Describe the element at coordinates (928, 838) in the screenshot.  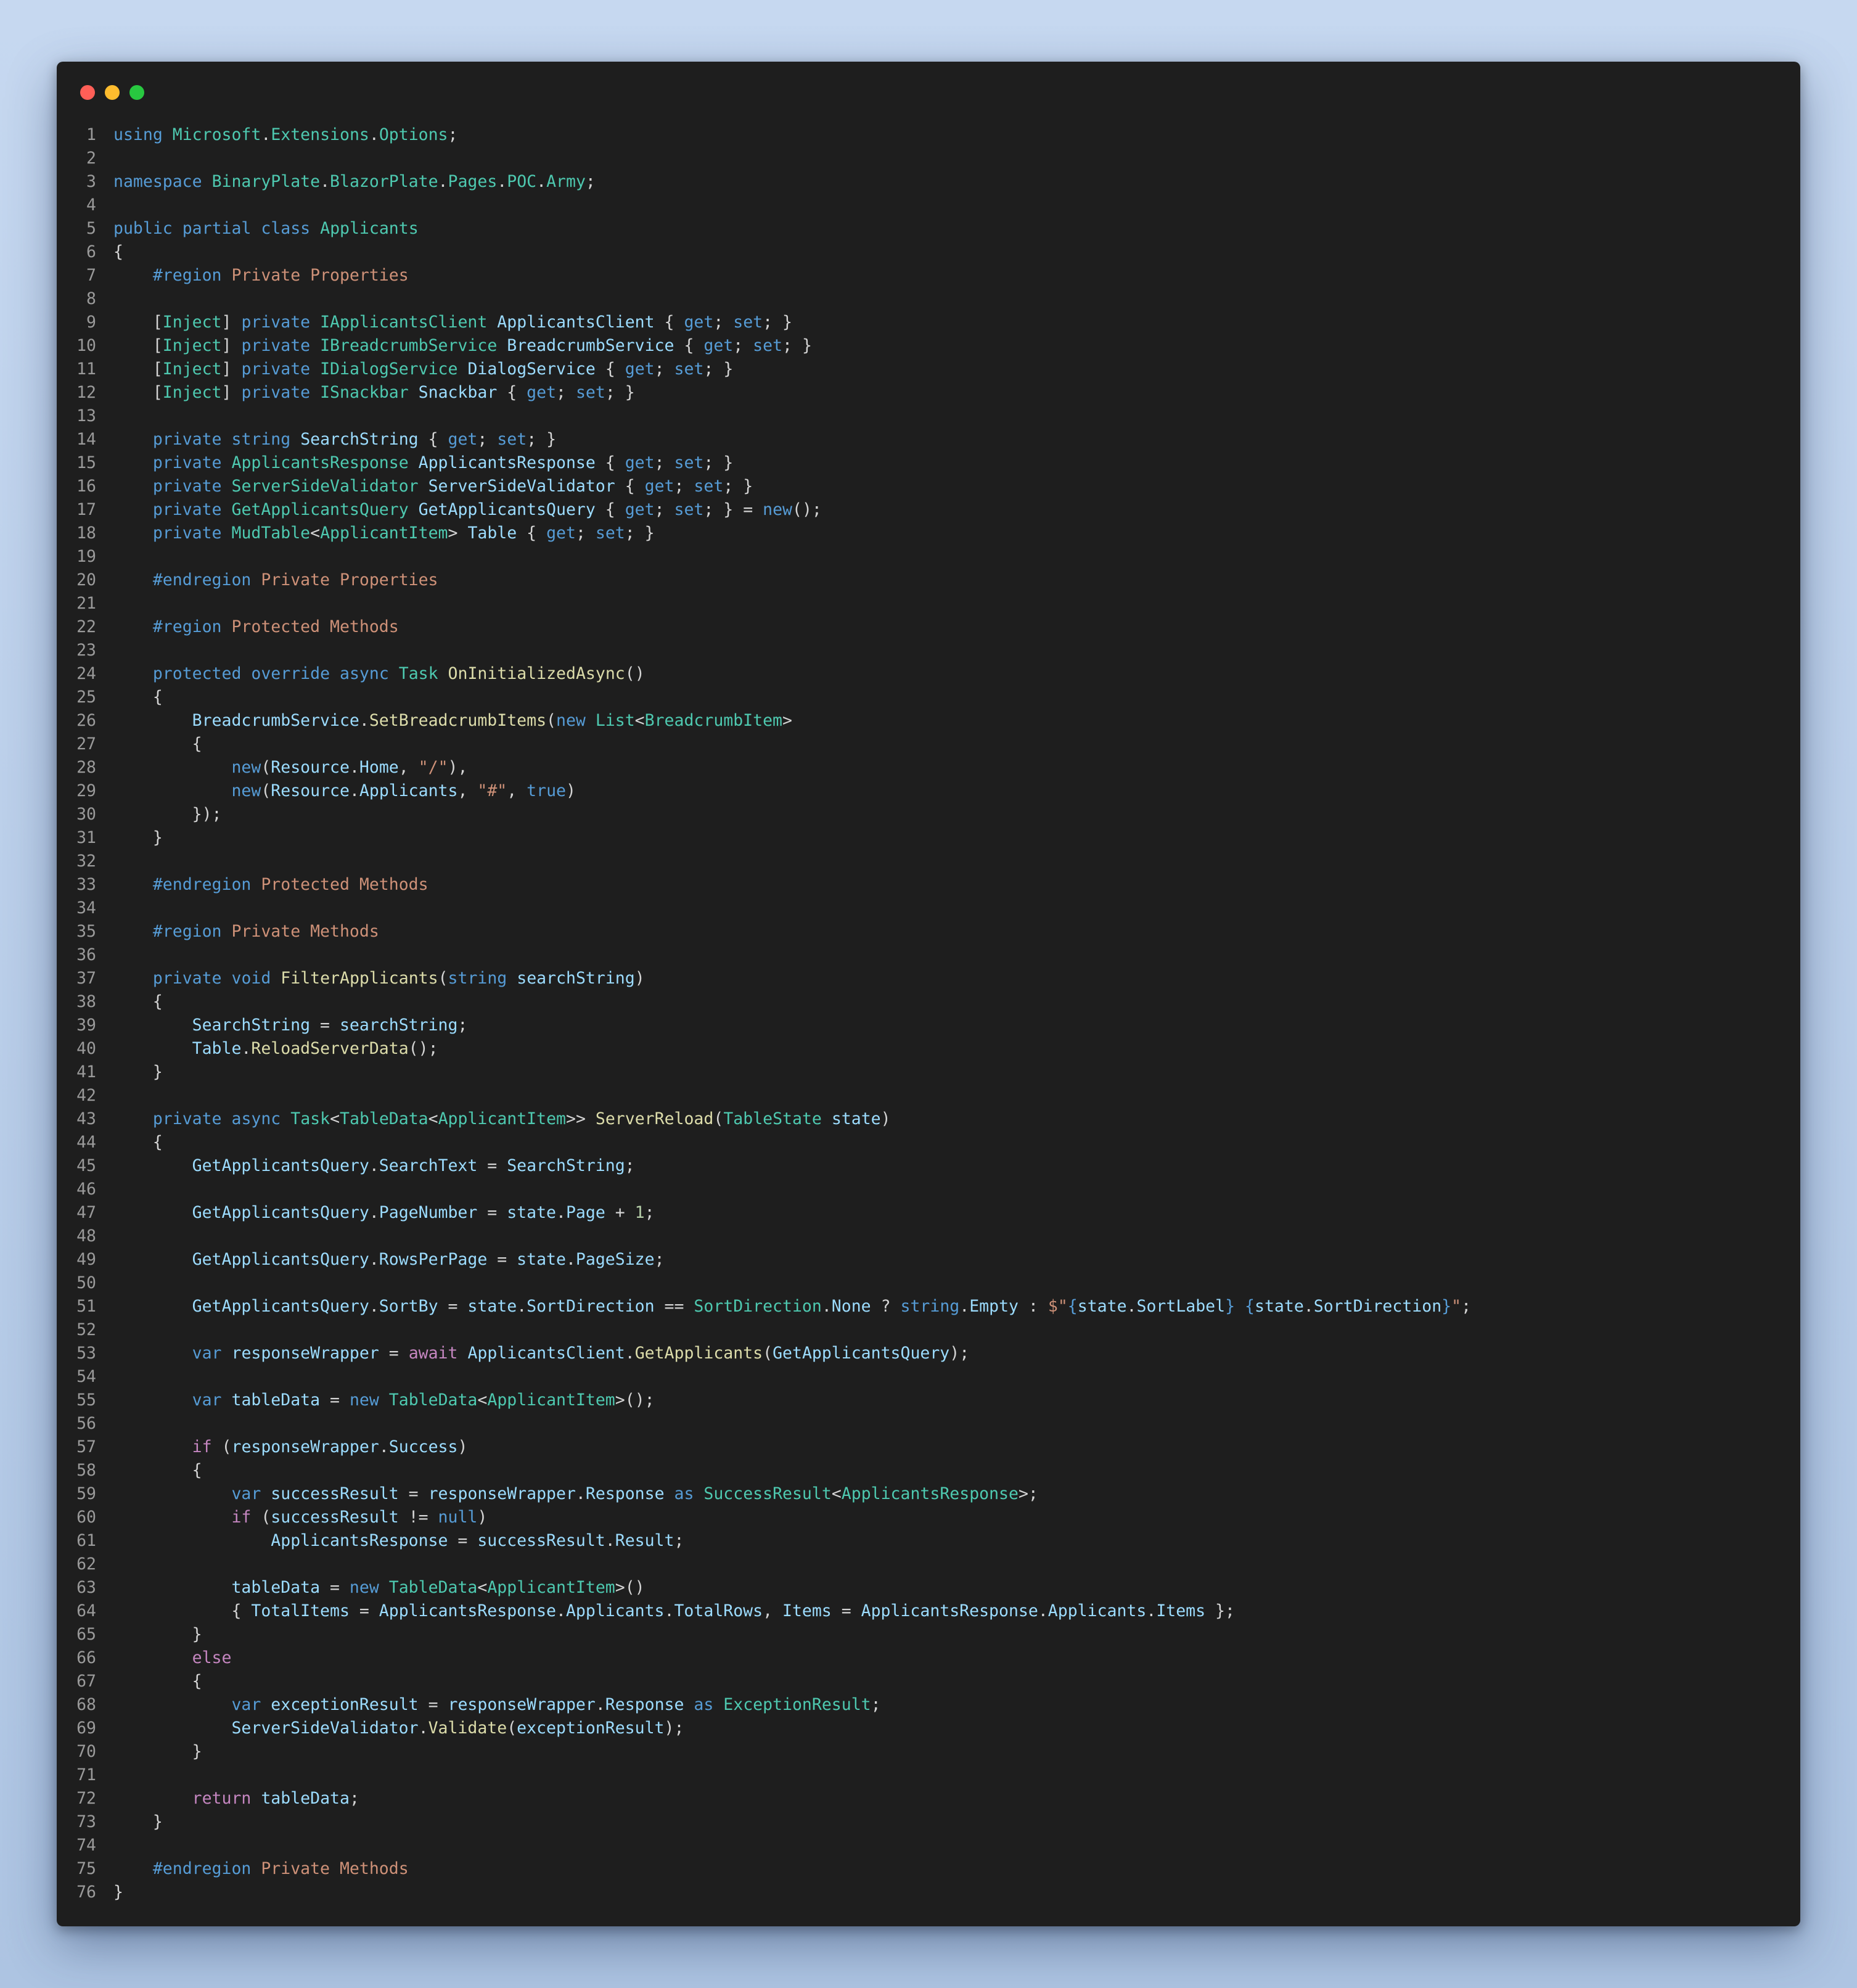
I see `code-line: 31 }` at that location.